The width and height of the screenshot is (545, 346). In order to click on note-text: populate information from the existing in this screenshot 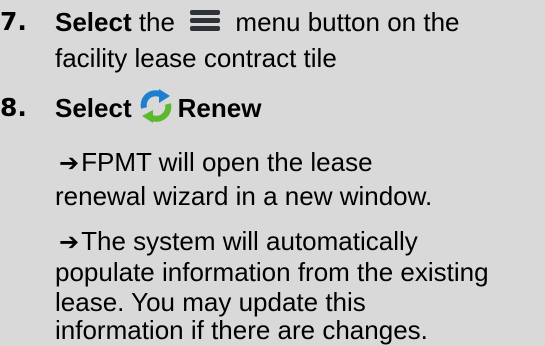, I will do `click(272, 272)`.